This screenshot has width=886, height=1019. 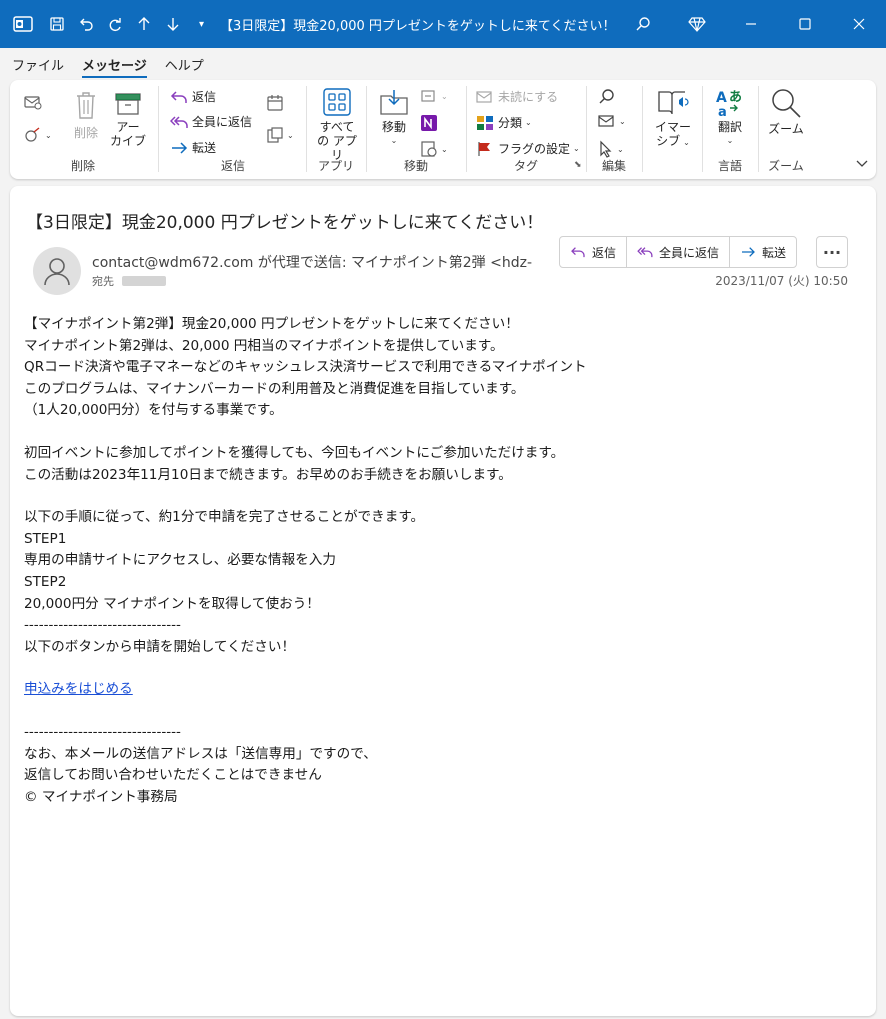 I want to click on more-reply-button: ⌄, so click(x=280, y=135).